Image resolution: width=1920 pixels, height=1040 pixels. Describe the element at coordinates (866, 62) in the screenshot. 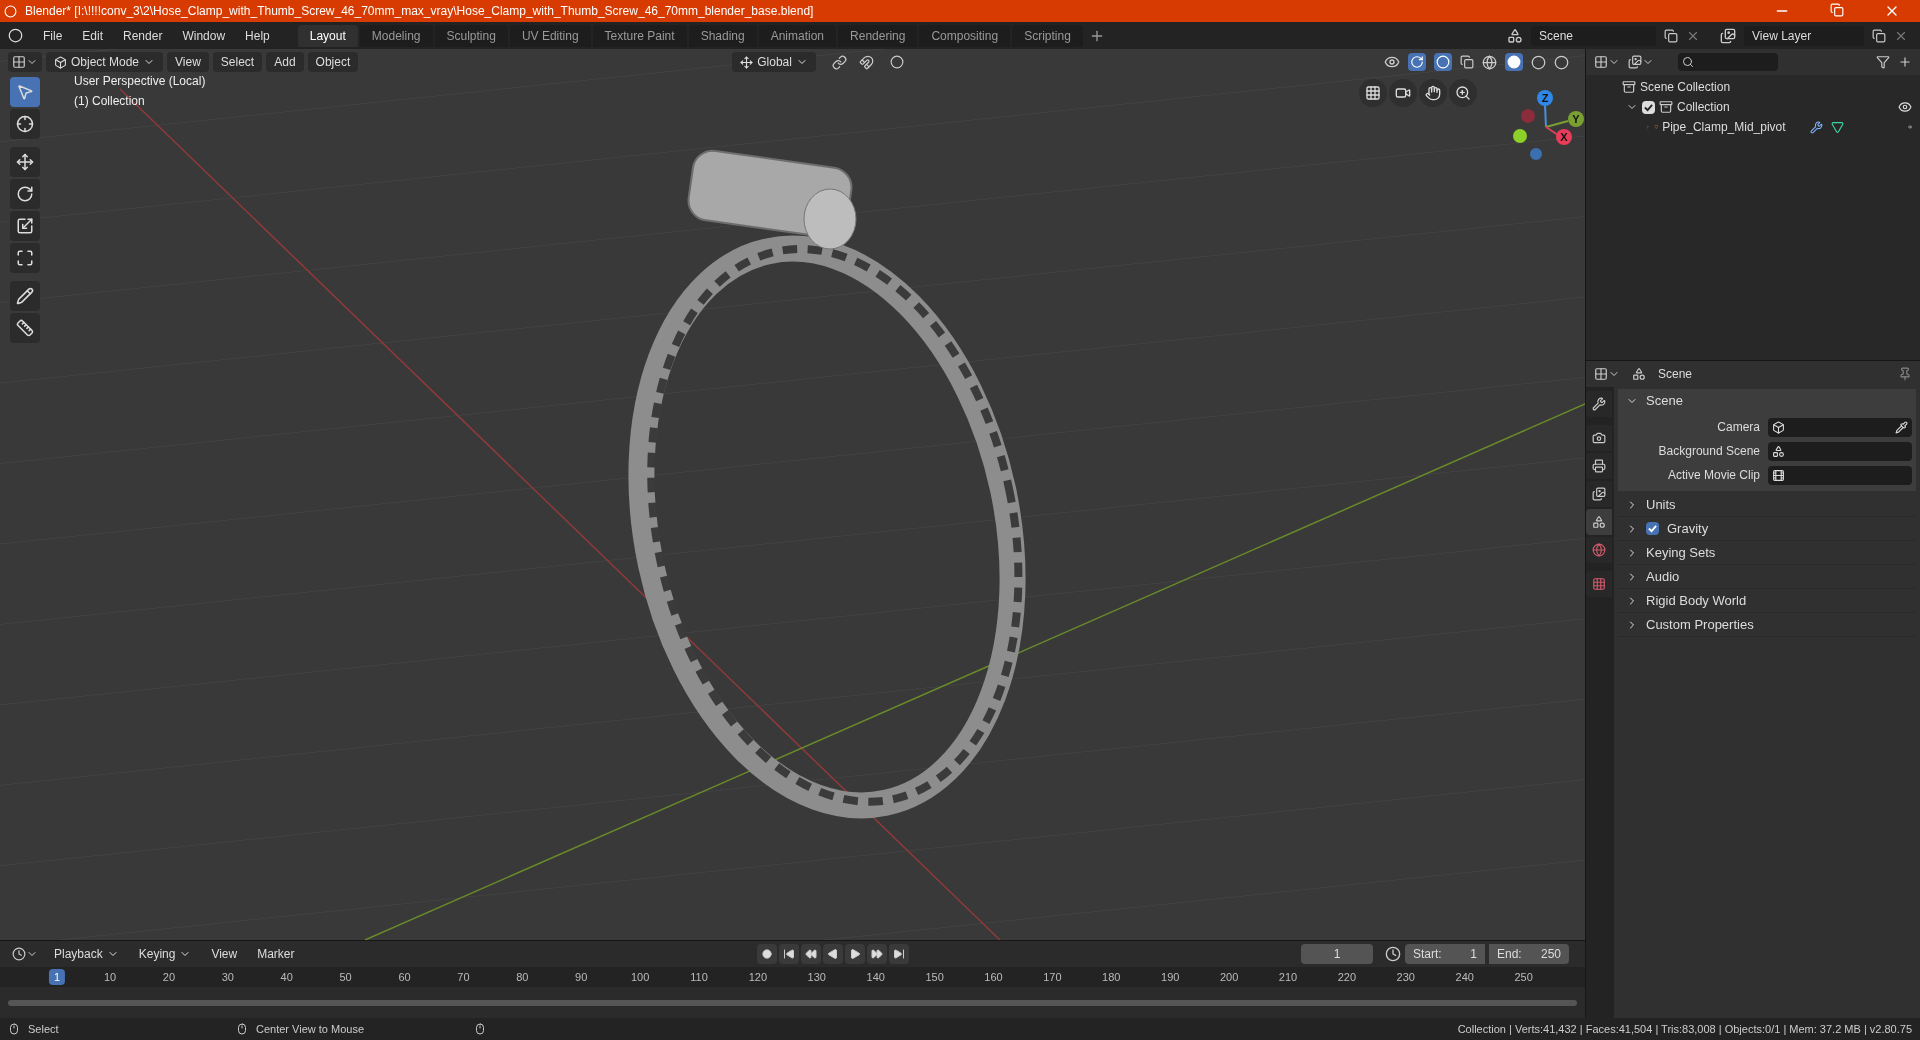

I see `snap-magnet-icon` at that location.